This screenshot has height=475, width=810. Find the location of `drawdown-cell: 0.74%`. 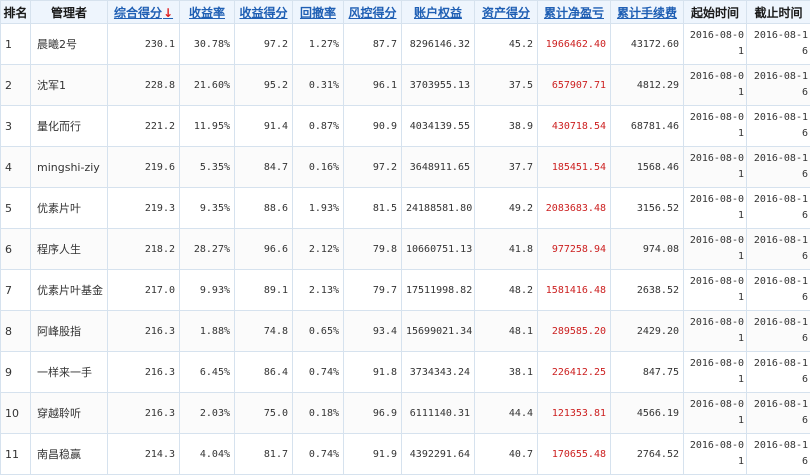

drawdown-cell: 0.74% is located at coordinates (318, 372).